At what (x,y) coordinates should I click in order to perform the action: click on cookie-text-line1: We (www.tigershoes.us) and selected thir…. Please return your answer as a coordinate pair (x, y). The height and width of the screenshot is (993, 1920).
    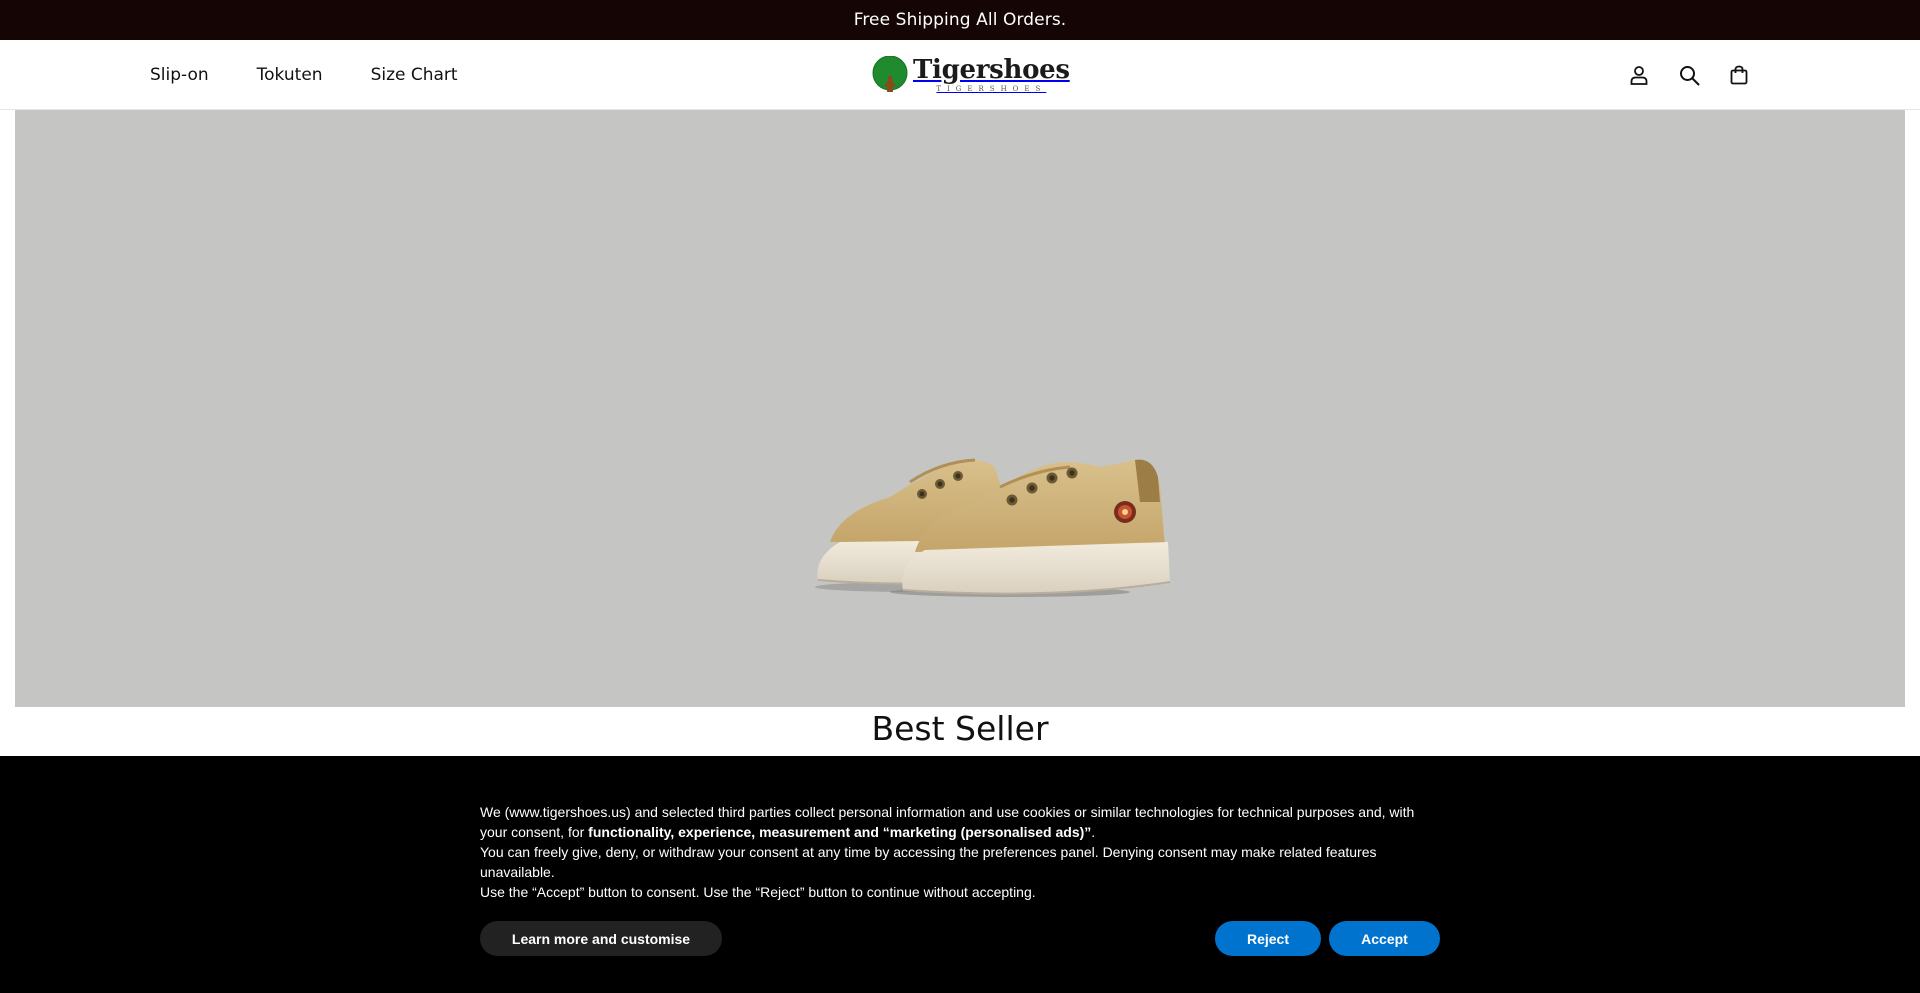
    Looking at the image, I should click on (950, 822).